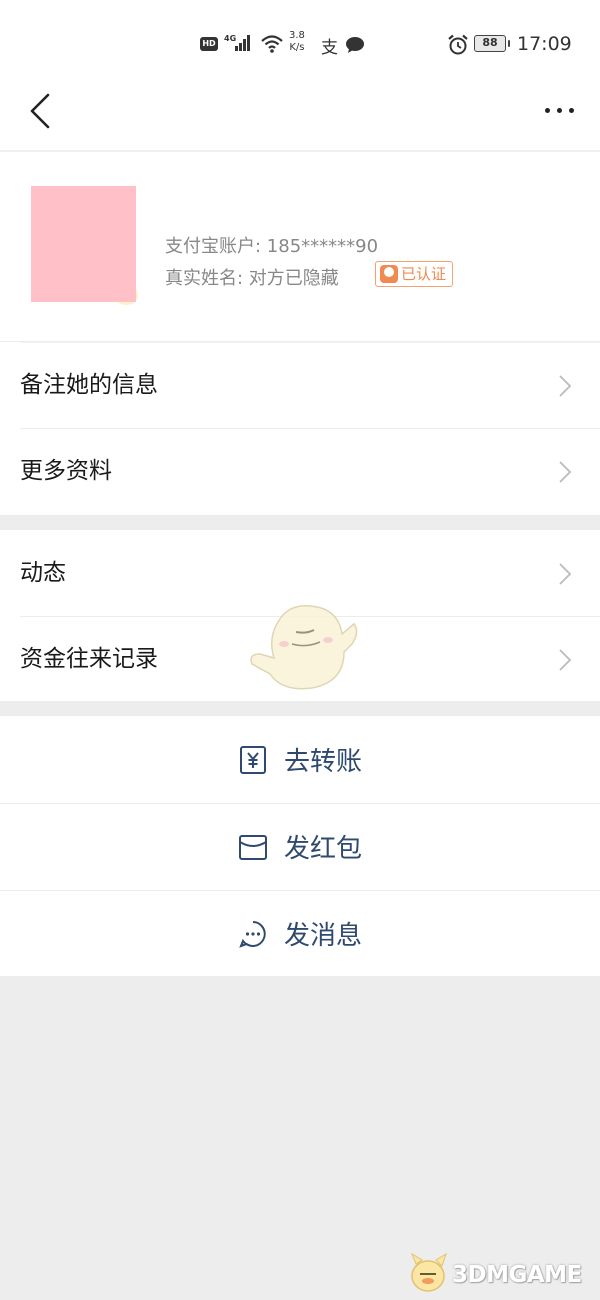  I want to click on verified-badge: 已认证, so click(414, 274).